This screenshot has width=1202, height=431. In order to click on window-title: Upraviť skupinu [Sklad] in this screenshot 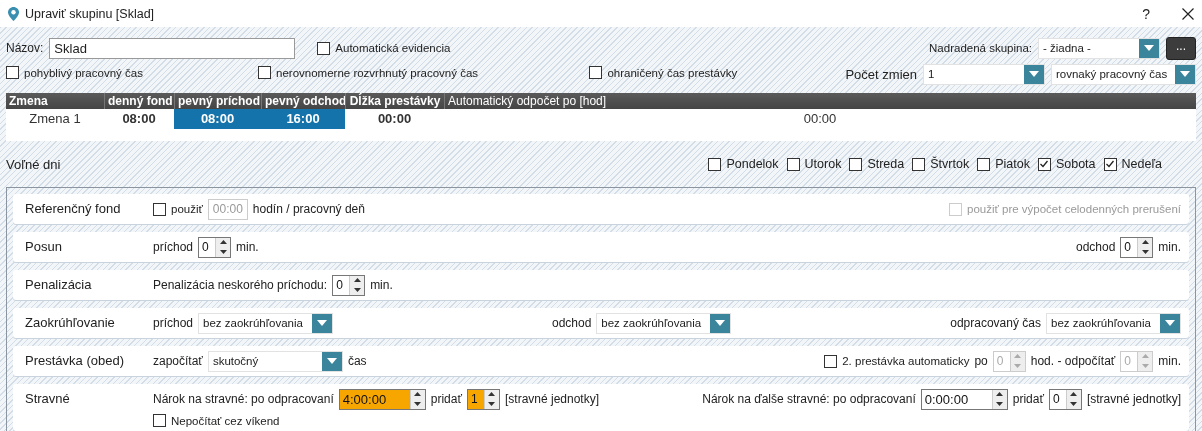, I will do `click(90, 13)`.